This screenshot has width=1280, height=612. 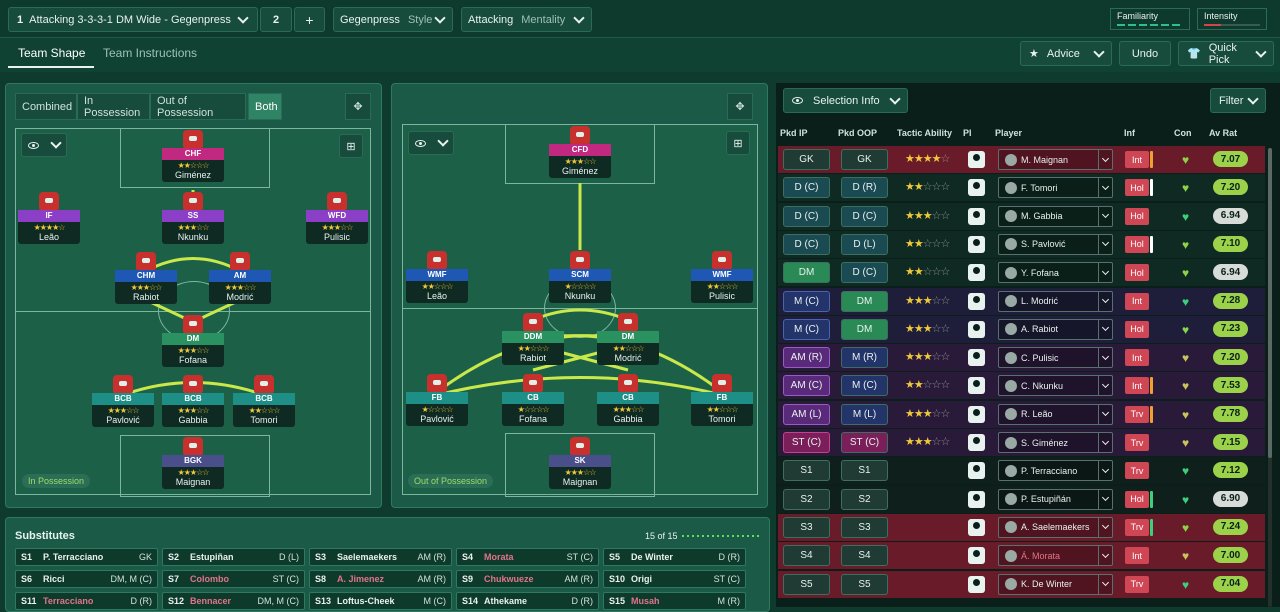 What do you see at coordinates (527, 601) in the screenshot?
I see `substitute-slot: S14 Athekame D (R)` at bounding box center [527, 601].